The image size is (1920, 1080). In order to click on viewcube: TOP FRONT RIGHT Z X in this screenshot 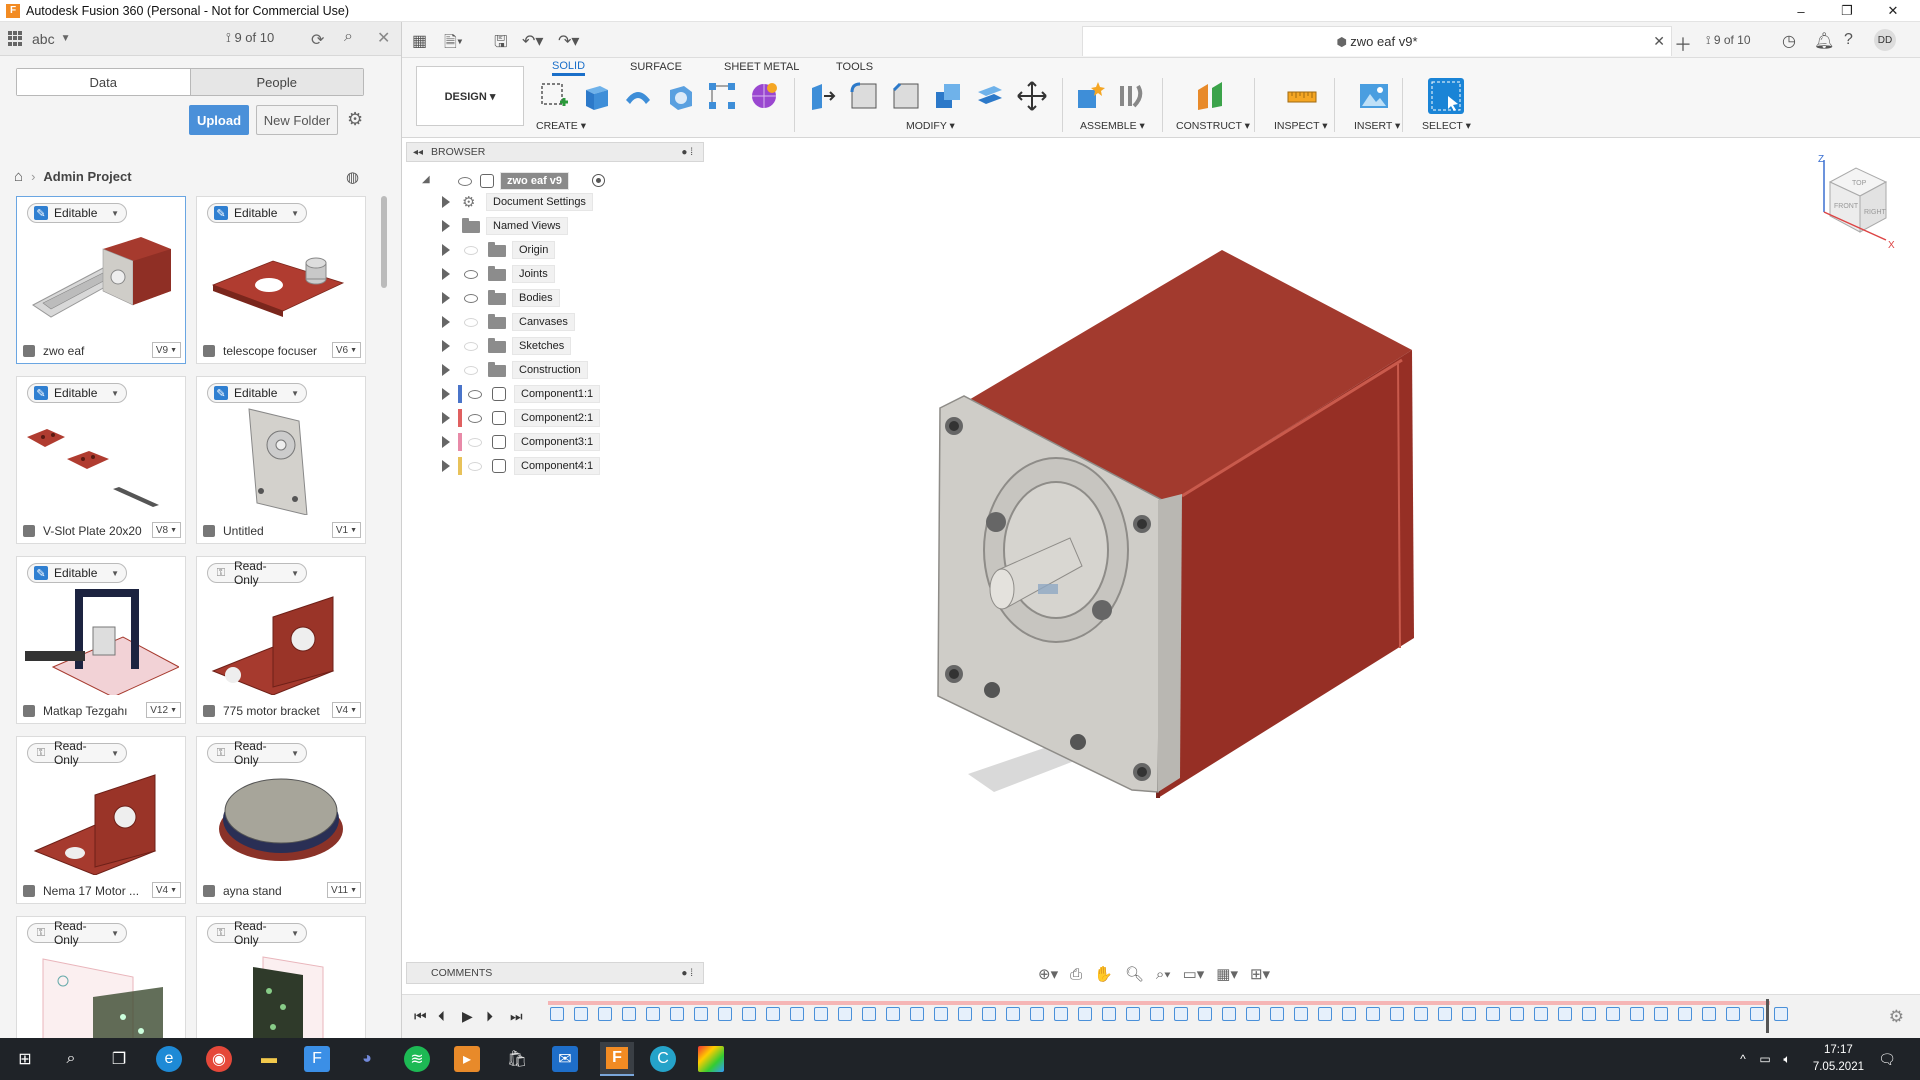, I will do `click(1856, 202)`.